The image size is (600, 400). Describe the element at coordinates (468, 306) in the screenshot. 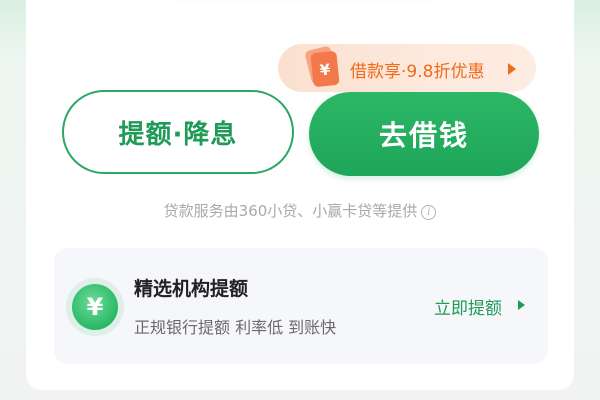

I see `raise-now-link: 立即提额` at that location.